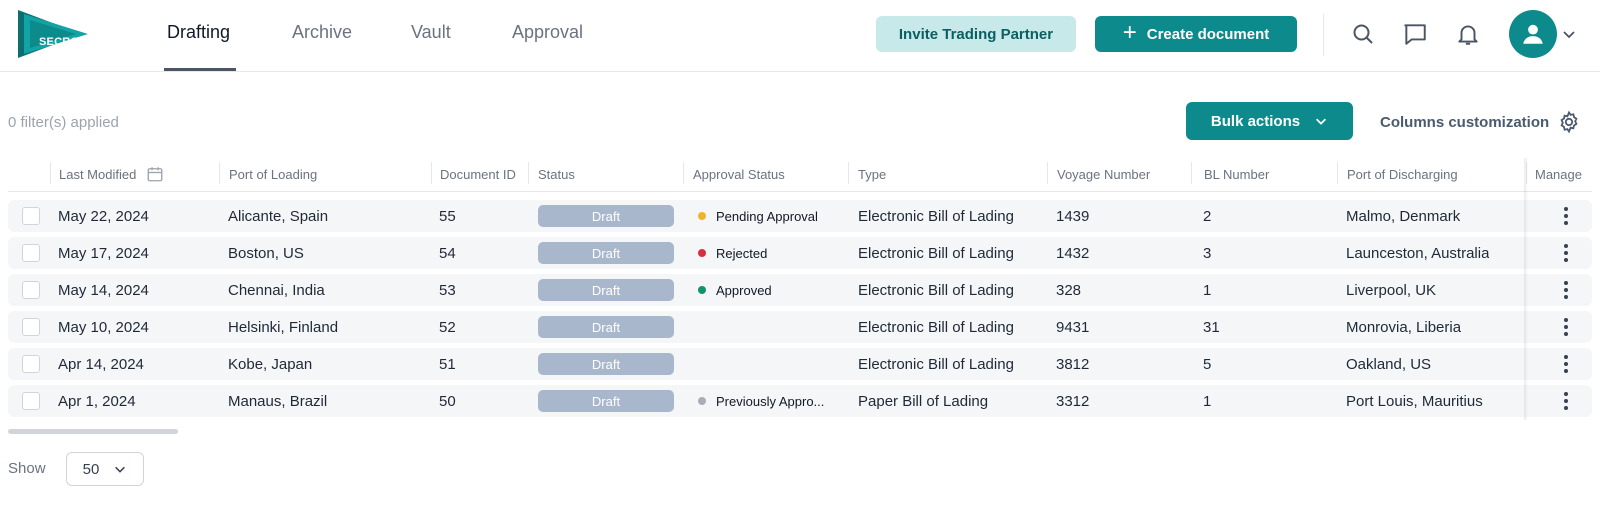 The width and height of the screenshot is (1600, 516). What do you see at coordinates (266, 253) in the screenshot?
I see `cell-port-of-loading: Boston, US` at bounding box center [266, 253].